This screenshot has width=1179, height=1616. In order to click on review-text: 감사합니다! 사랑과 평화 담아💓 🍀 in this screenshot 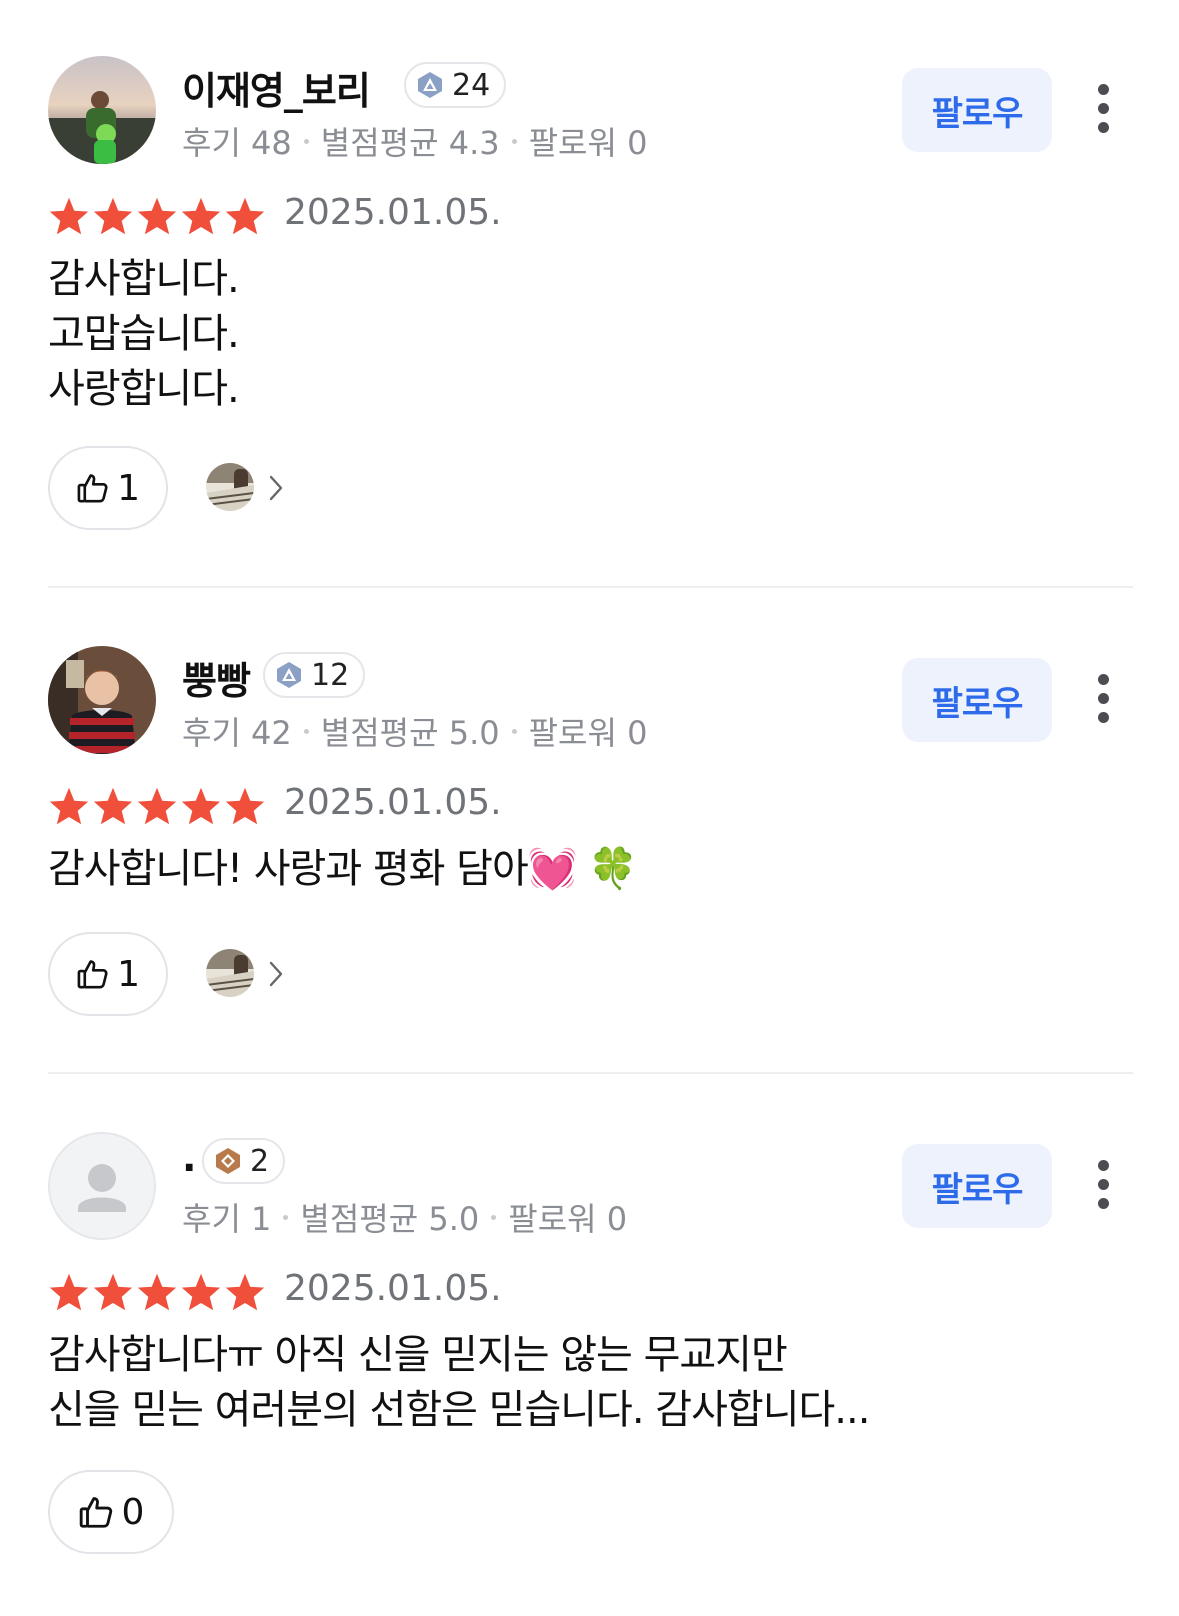, I will do `click(343, 869)`.